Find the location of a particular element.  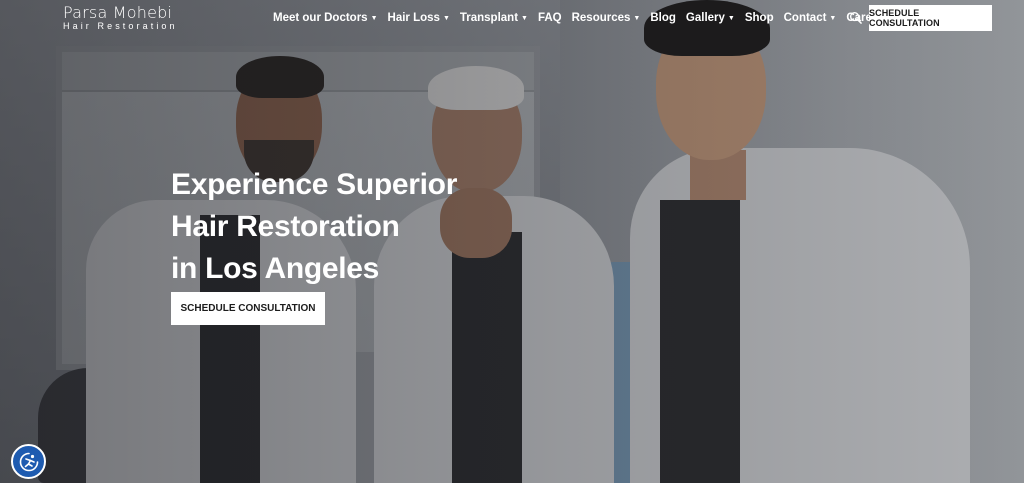

accessibility-widget-button is located at coordinates (28, 461).